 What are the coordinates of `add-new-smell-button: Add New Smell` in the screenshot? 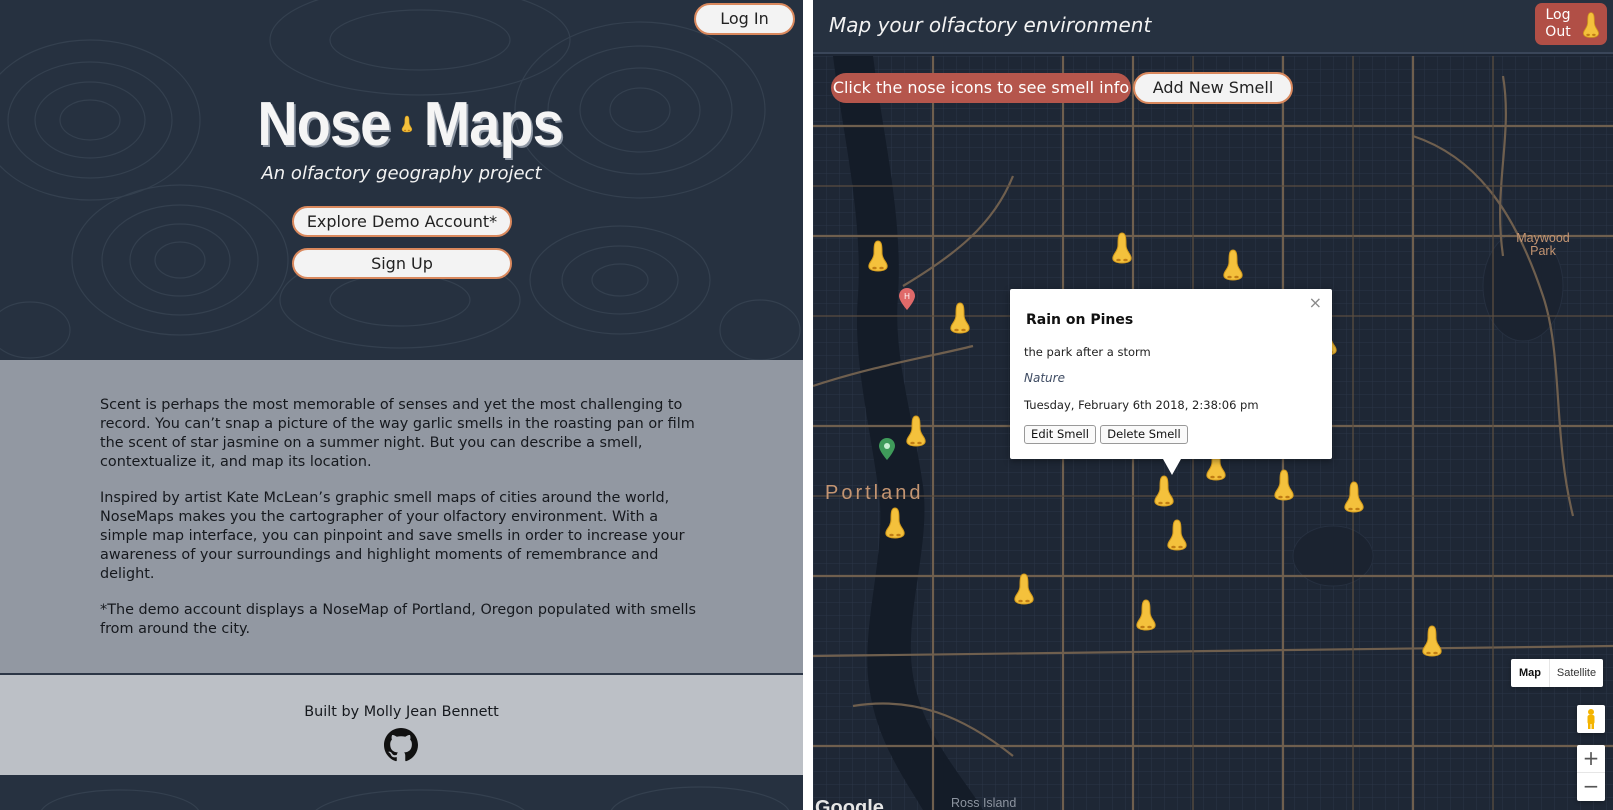 It's located at (1213, 88).